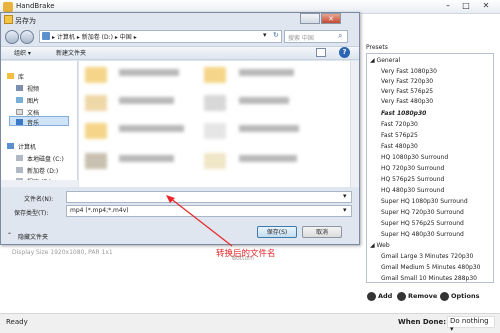 This screenshot has height=333, width=500. Describe the element at coordinates (407, 91) in the screenshot. I see `preset-item: Very Fast 576p25` at that location.